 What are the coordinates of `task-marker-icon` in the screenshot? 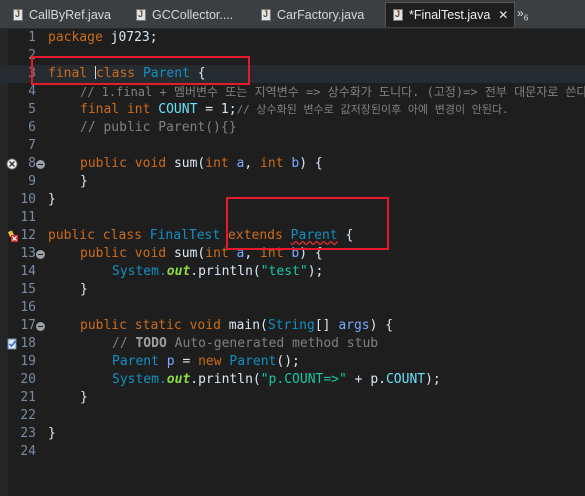 It's located at (12, 344).